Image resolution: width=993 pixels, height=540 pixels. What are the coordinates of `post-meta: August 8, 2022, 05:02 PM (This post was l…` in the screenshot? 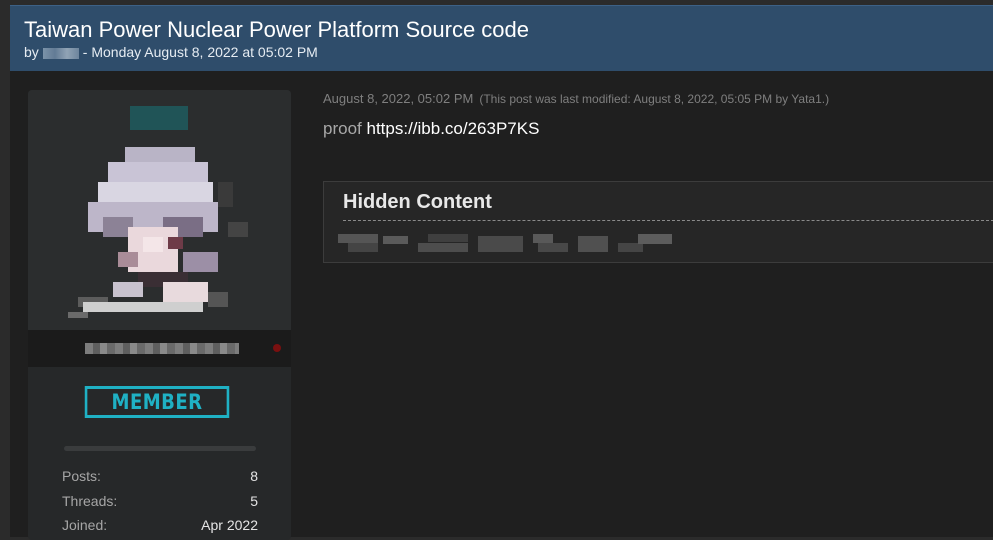 It's located at (576, 98).